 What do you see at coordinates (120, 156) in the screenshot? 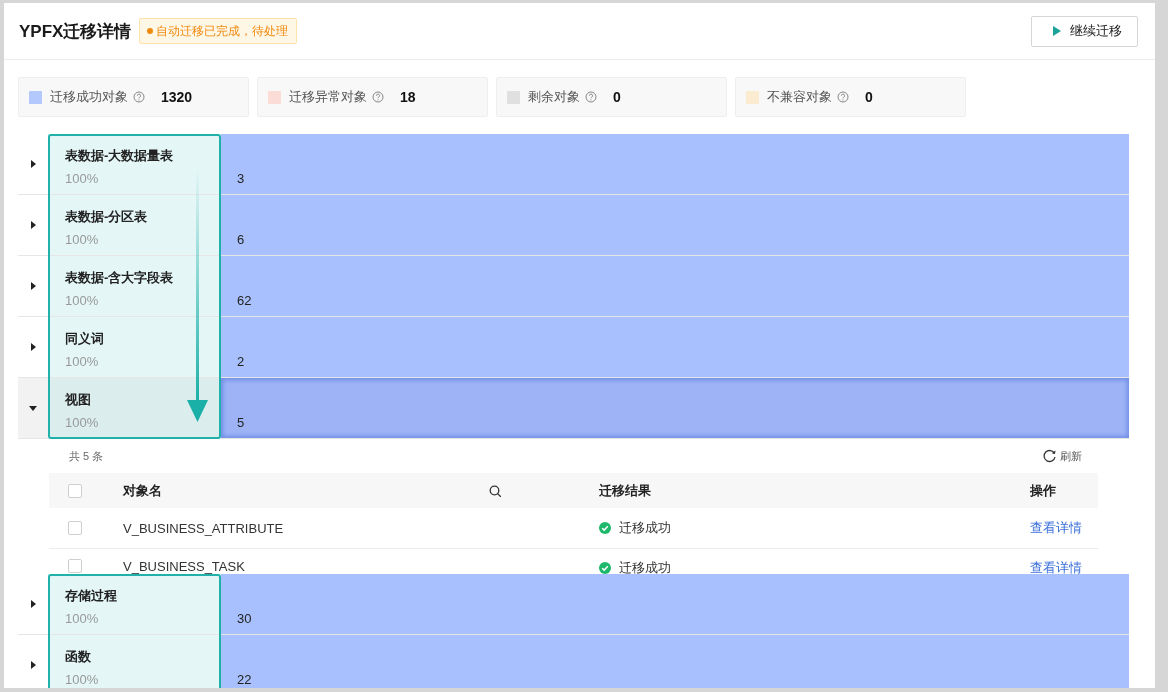
I see `category-name: 表数据-大数据量表` at bounding box center [120, 156].